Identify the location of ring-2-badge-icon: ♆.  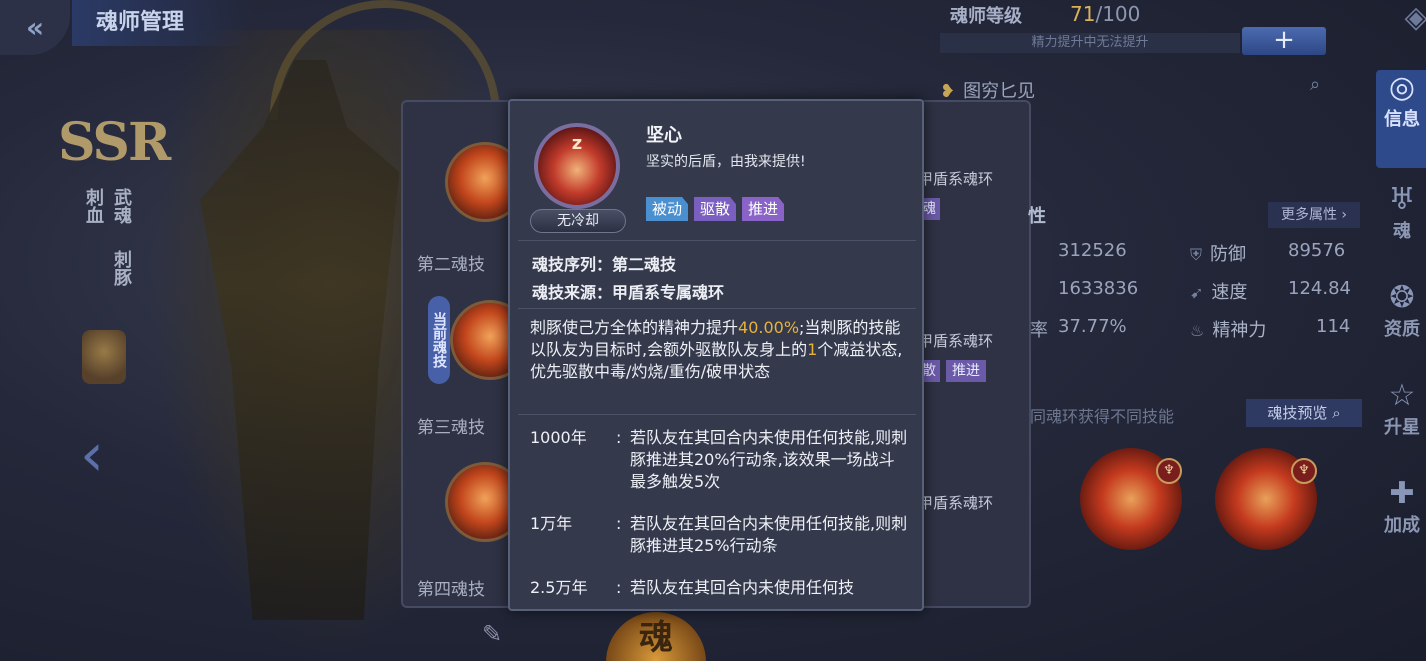
(1304, 471).